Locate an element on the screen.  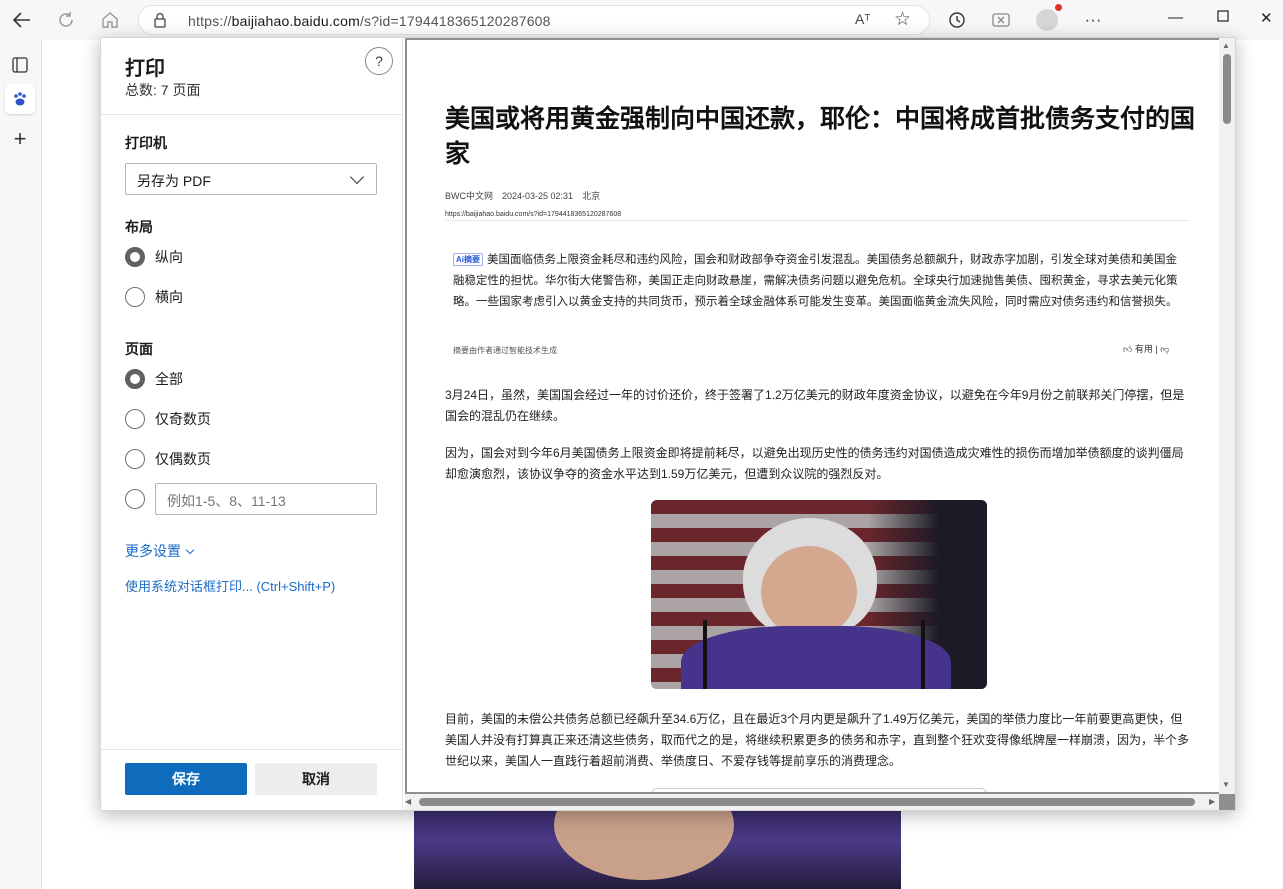
back-arrow-icon is located at coordinates (22, 20).